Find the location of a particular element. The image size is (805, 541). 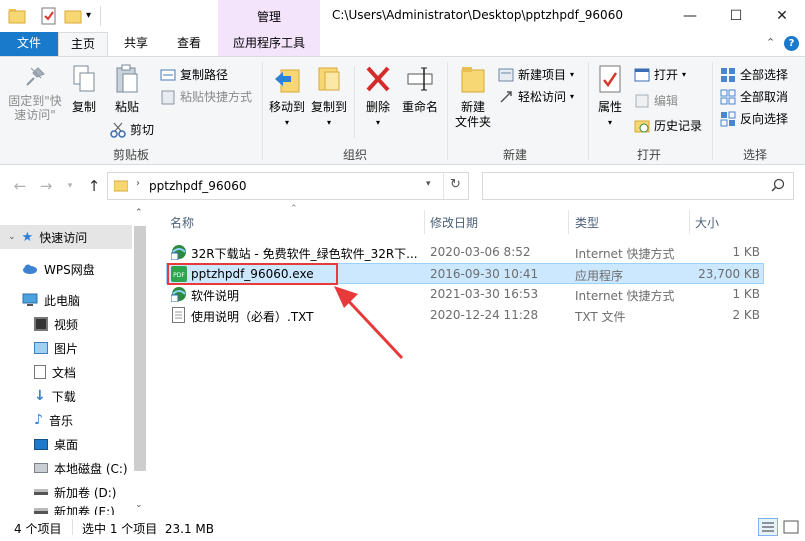

nav-quick-access: ⌄ ★ 快速访问 is located at coordinates (66, 237).